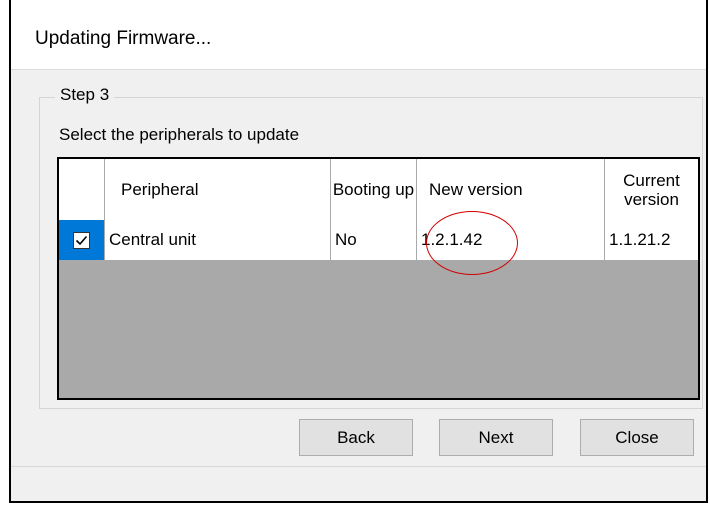 The height and width of the screenshot is (505, 710). What do you see at coordinates (637, 437) in the screenshot?
I see `close-button: Close` at bounding box center [637, 437].